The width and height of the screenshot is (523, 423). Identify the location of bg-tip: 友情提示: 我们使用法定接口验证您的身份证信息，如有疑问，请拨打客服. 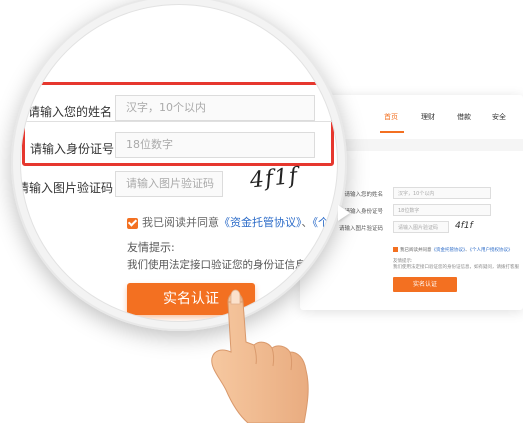
(456, 265).